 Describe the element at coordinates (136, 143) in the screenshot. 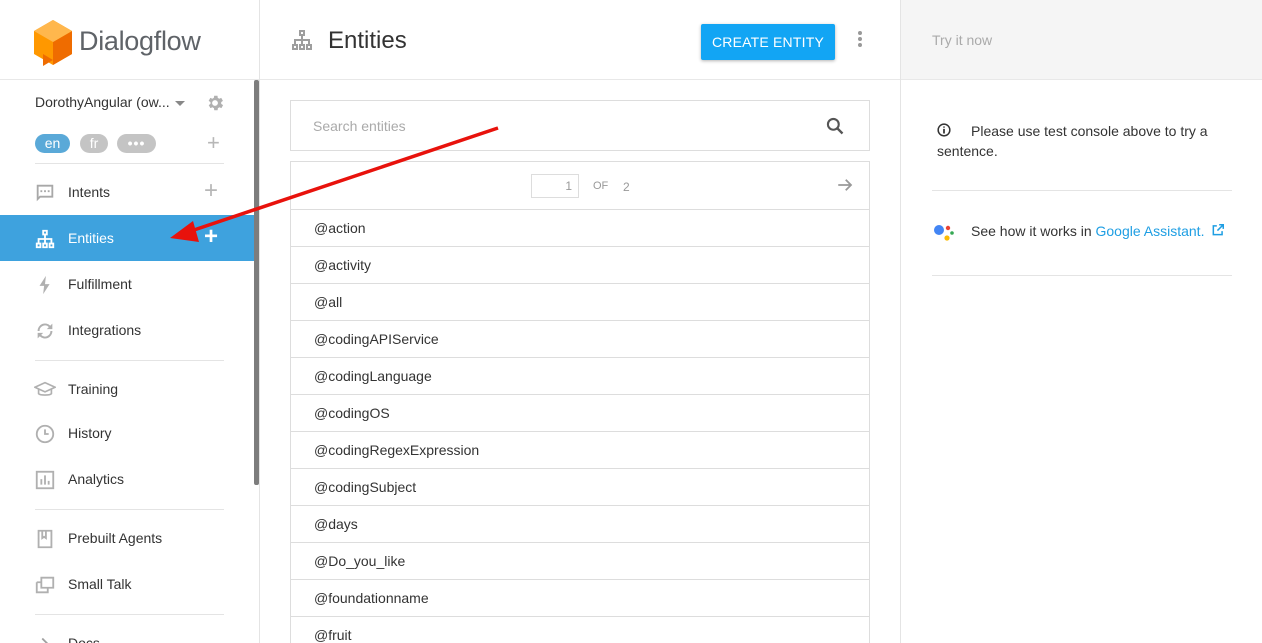

I see `lang-chip-more: •••` at that location.